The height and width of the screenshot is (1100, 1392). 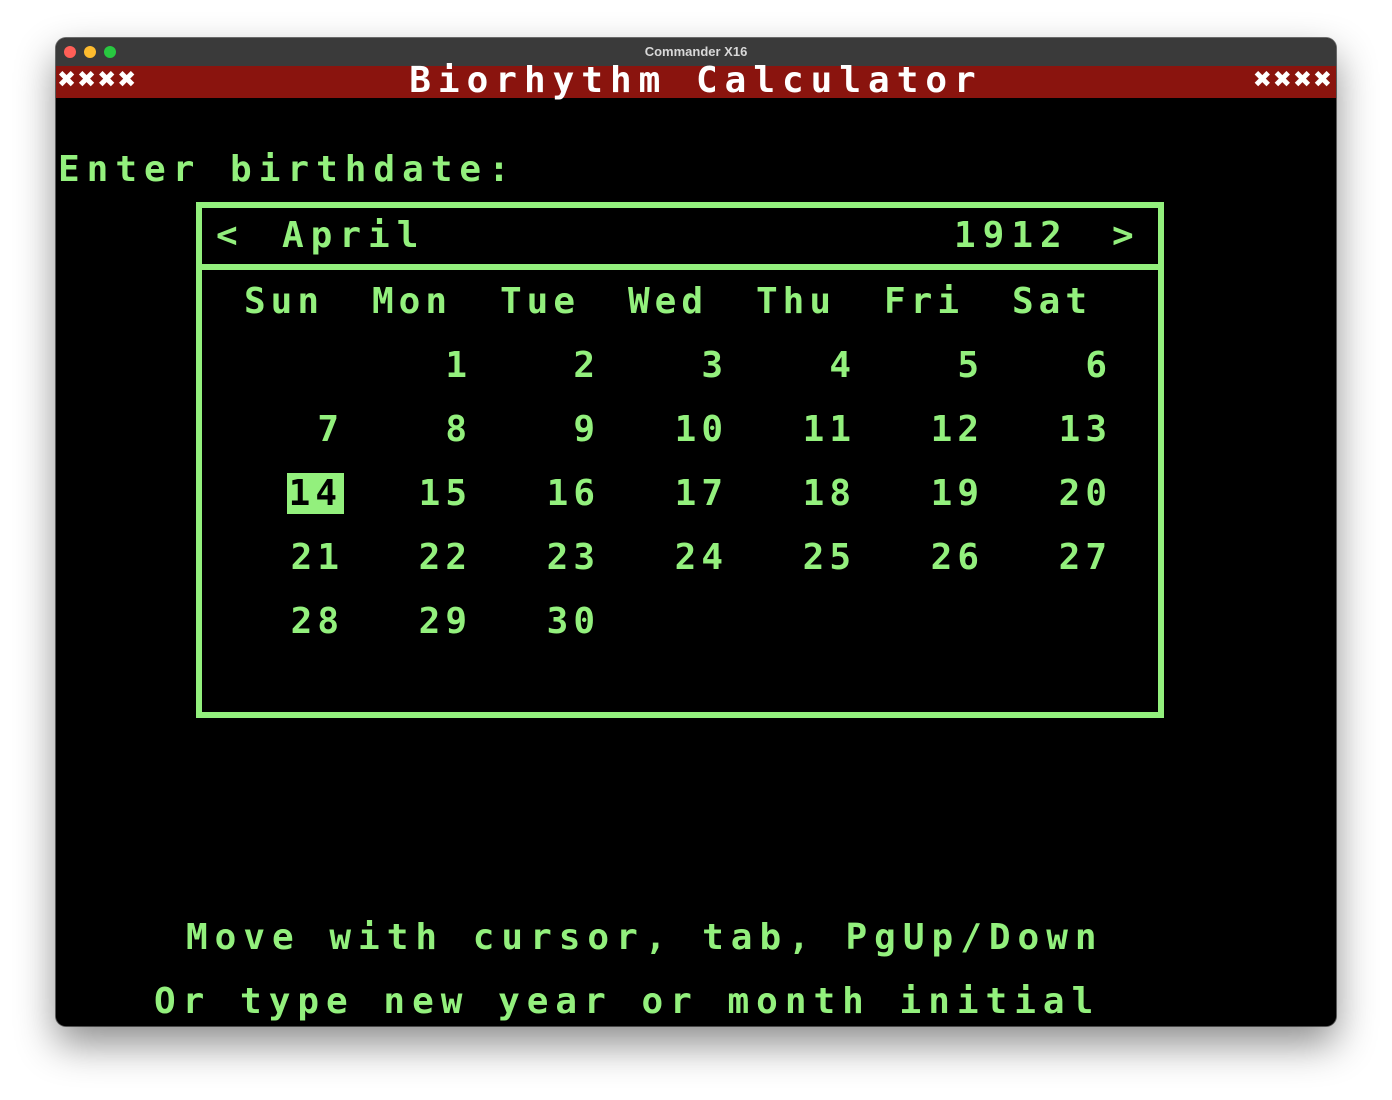 I want to click on calendar-day-number: 9, so click(x=586, y=429).